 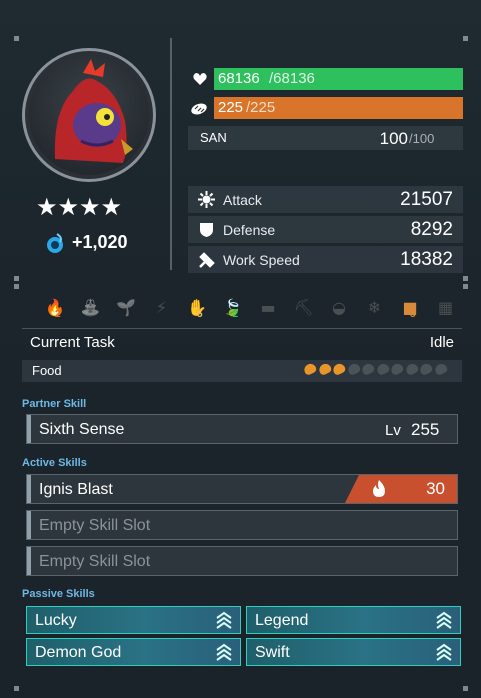 I want to click on passive-skill: Legend, so click(x=353, y=620).